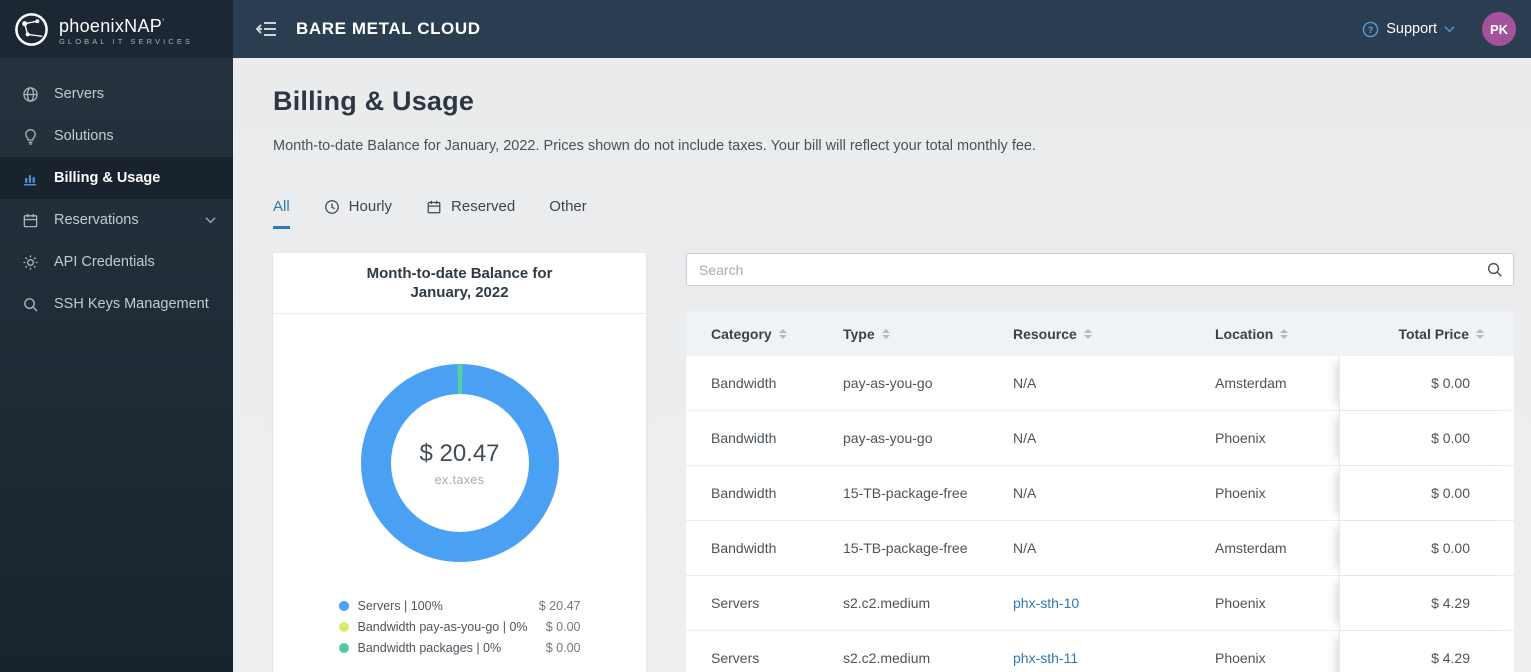  What do you see at coordinates (131, 304) in the screenshot?
I see `sidebar-item-label: SSH Keys Management` at bounding box center [131, 304].